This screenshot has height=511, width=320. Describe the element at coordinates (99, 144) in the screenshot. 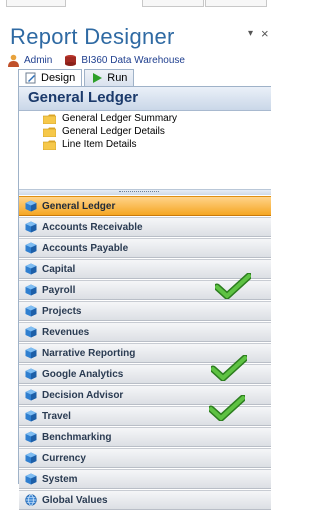

I see `tree-item-label: Line Item Details` at that location.